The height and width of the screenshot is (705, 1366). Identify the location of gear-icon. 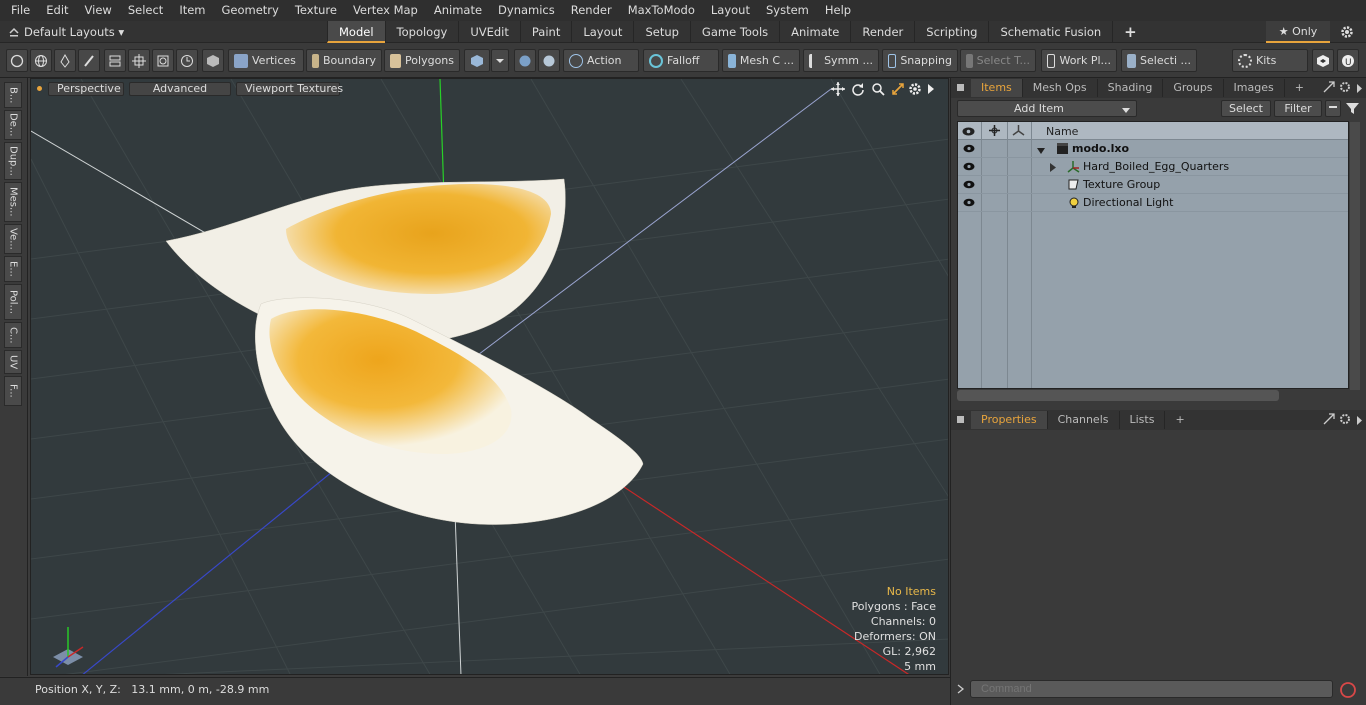
(1347, 32).